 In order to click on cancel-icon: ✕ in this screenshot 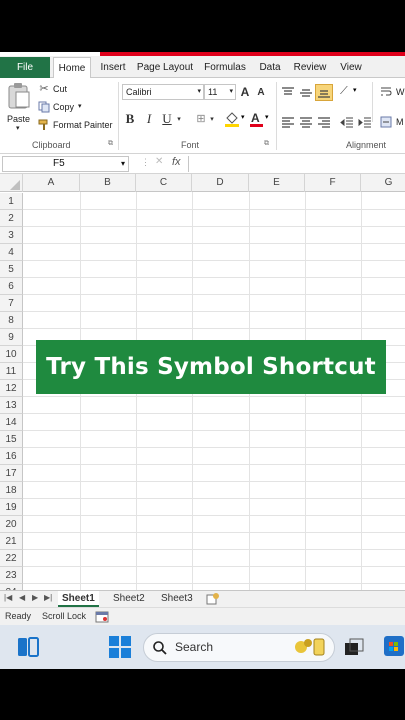, I will do `click(159, 161)`.